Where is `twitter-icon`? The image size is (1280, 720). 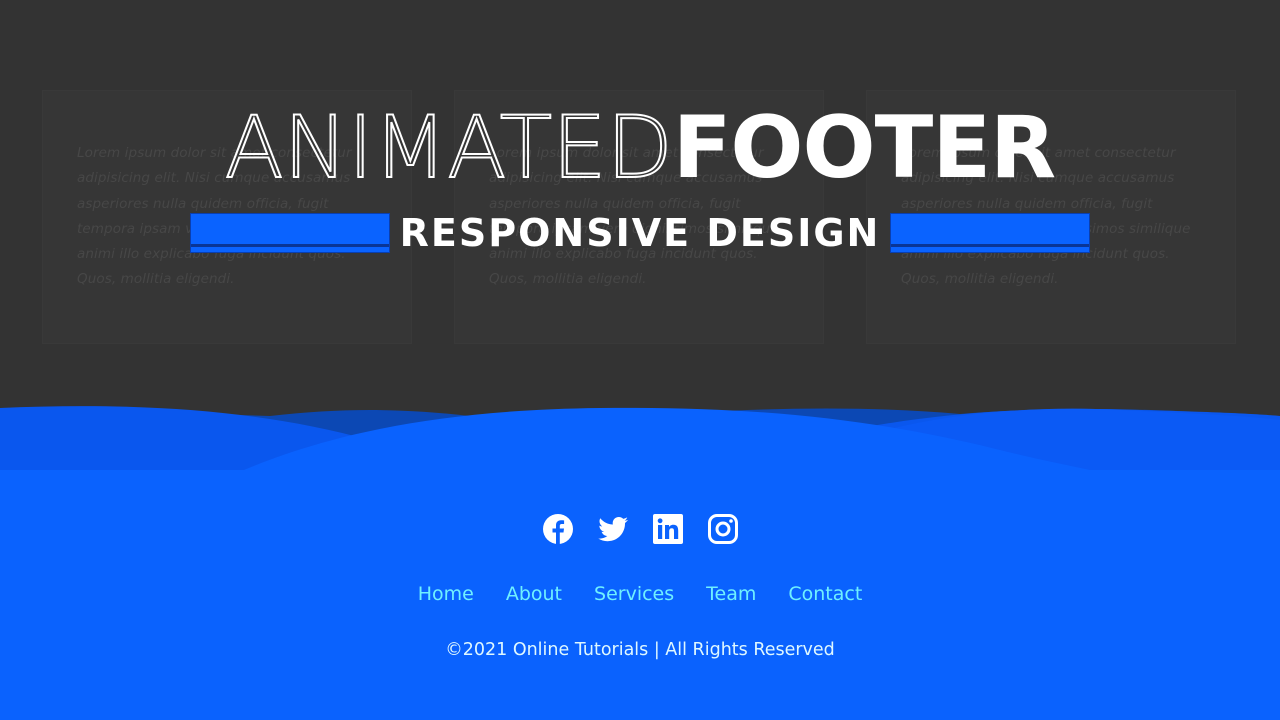
twitter-icon is located at coordinates (613, 529).